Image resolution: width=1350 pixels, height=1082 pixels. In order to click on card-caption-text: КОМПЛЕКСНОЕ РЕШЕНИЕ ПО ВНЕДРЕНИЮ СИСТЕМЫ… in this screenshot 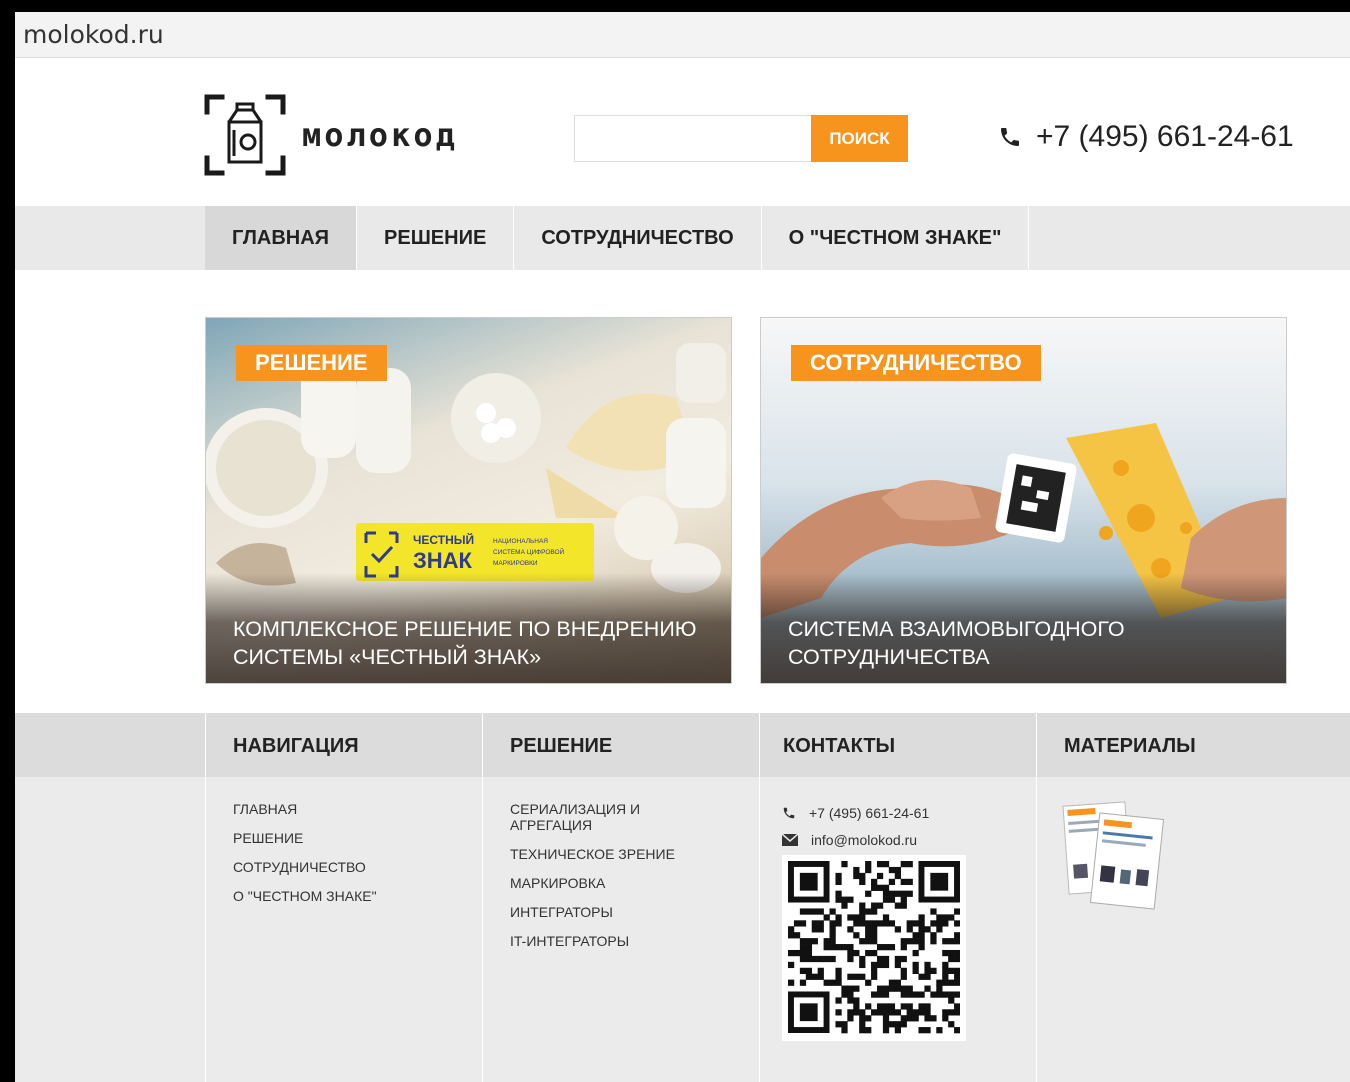, I will do `click(465, 643)`.